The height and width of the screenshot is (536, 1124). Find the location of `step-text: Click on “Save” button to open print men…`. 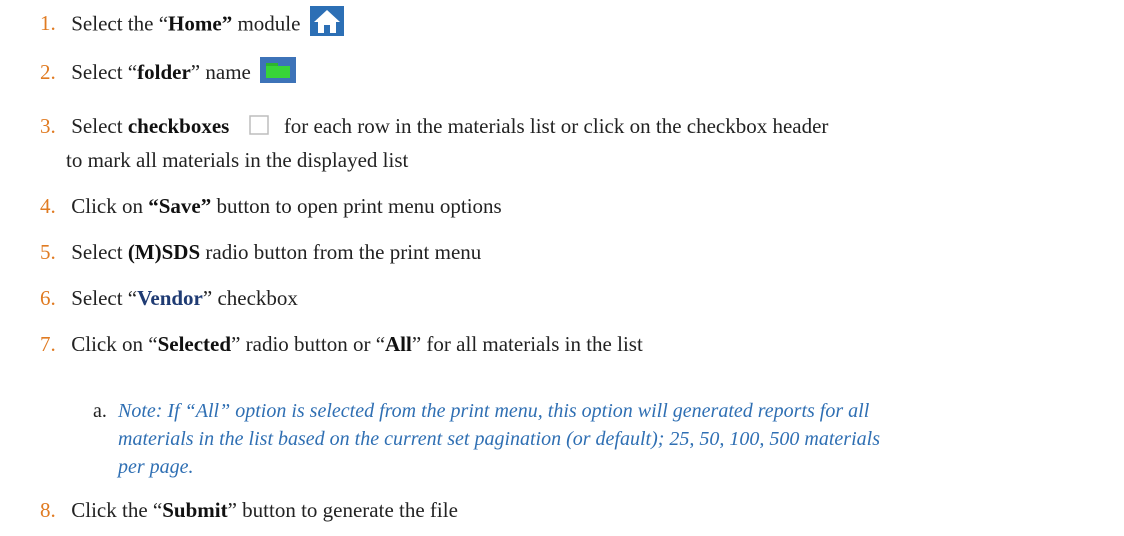

step-text: Click on “Save” button to open print men… is located at coordinates (286, 206).